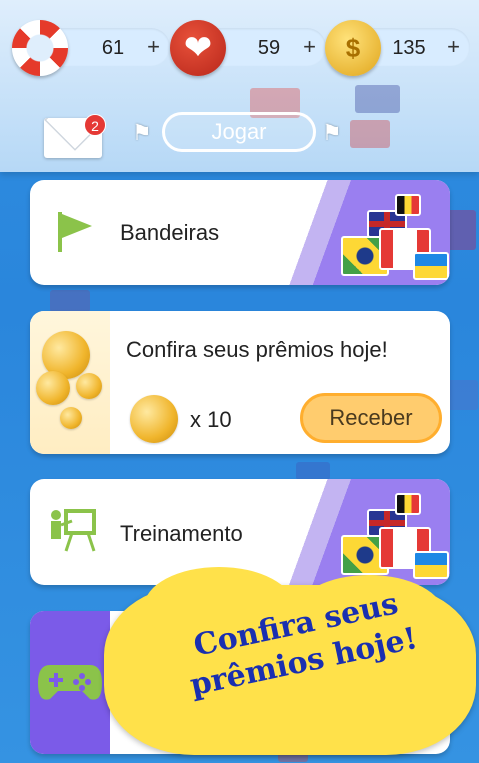 This screenshot has height=763, width=479. What do you see at coordinates (371, 418) in the screenshot?
I see `receive-button: Receber` at bounding box center [371, 418].